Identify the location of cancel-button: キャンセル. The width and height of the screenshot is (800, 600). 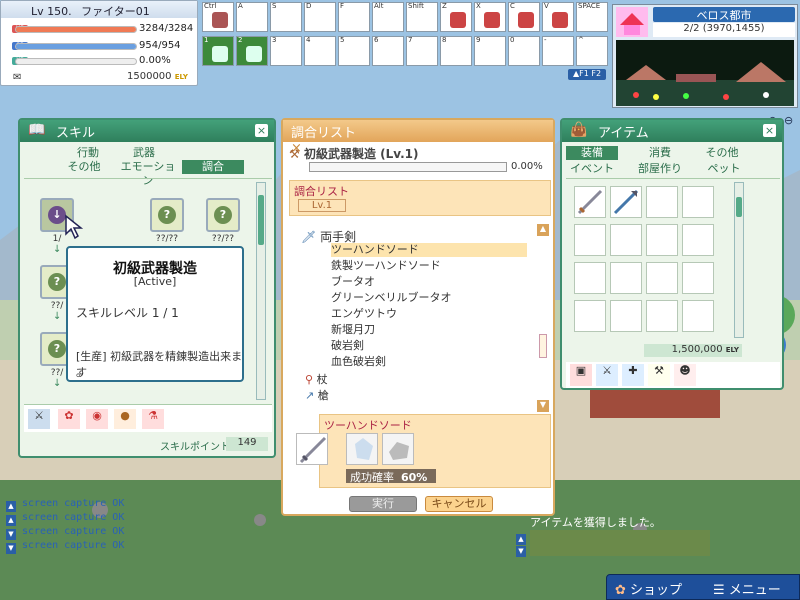
(459, 504).